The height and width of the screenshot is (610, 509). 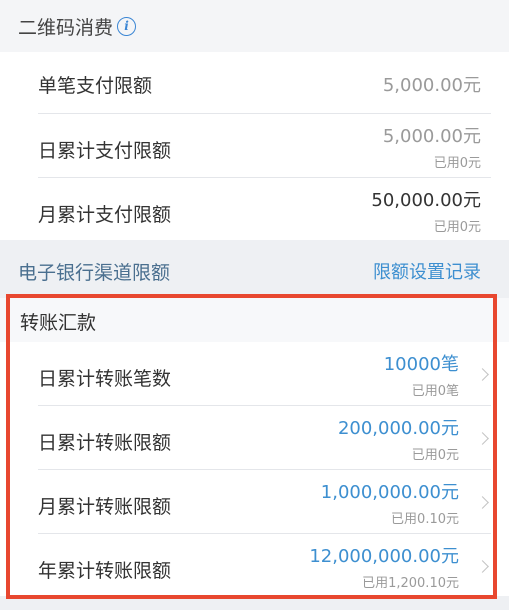 I want to click on row-used: 已用0笔, so click(x=435, y=391).